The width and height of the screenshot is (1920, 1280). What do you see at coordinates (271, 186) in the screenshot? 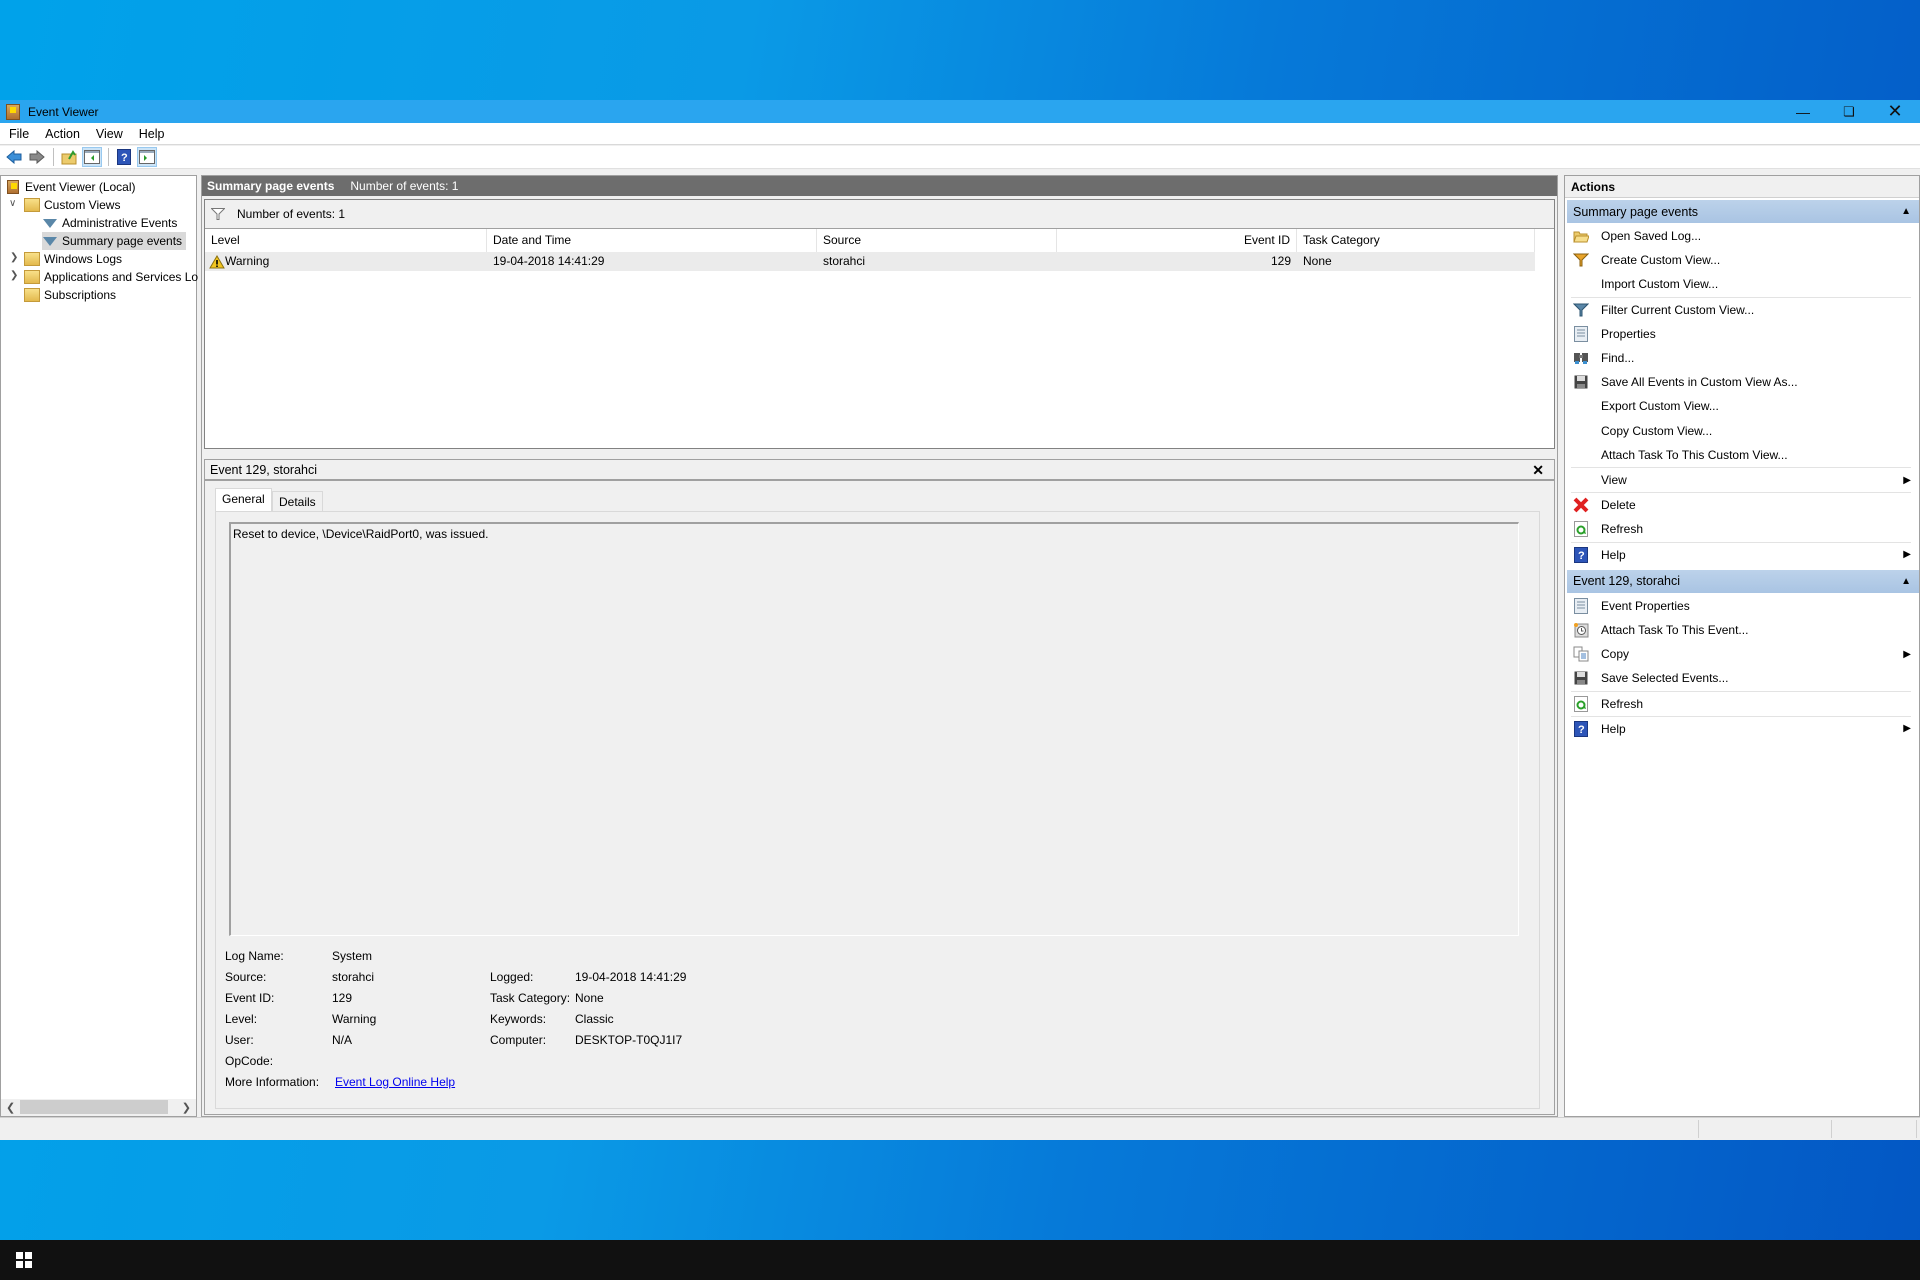
I see `pane-title: Summary page events` at bounding box center [271, 186].